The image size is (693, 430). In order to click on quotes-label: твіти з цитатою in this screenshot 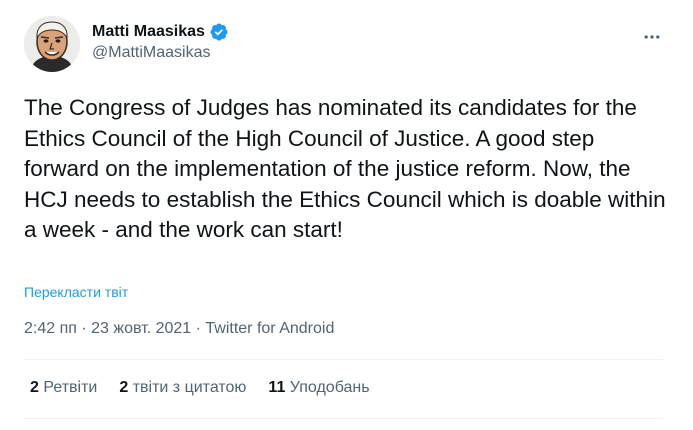, I will do `click(189, 387)`.